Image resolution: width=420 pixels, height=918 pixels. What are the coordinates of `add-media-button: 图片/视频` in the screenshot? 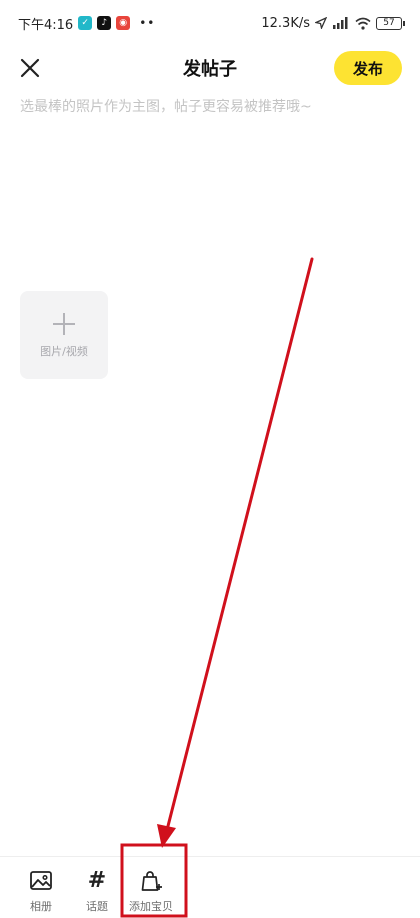 It's located at (64, 335).